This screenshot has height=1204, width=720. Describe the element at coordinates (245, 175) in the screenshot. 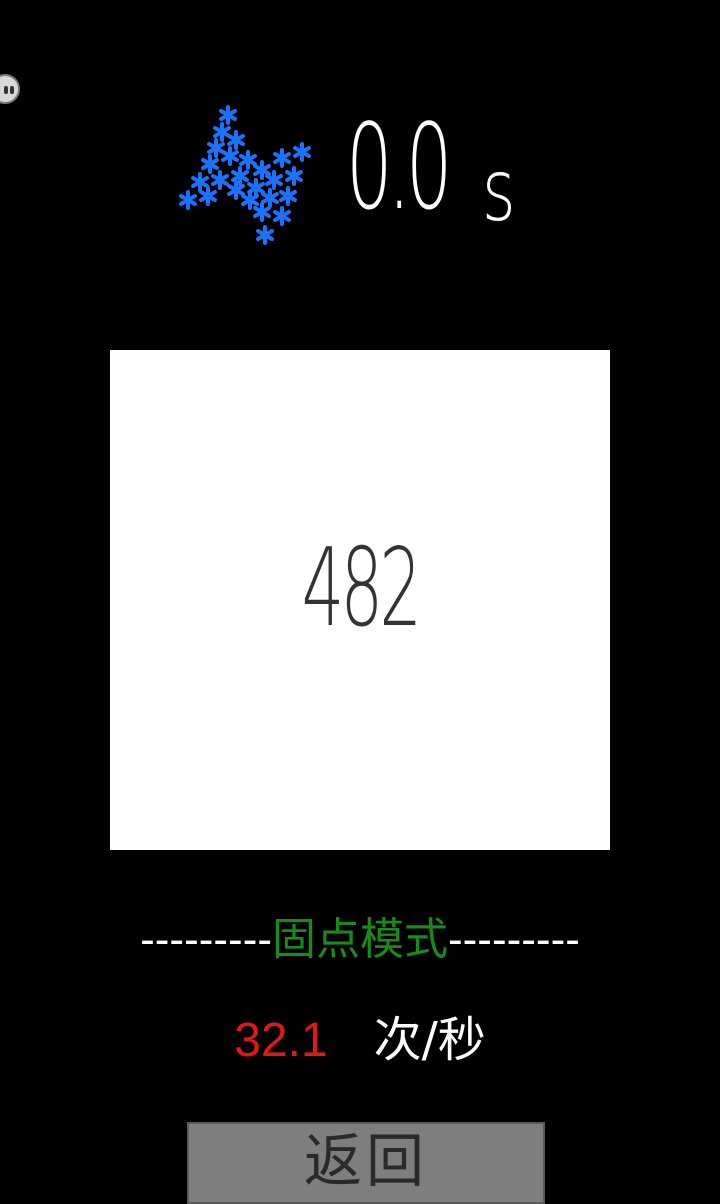

I see `lightning-icon` at that location.